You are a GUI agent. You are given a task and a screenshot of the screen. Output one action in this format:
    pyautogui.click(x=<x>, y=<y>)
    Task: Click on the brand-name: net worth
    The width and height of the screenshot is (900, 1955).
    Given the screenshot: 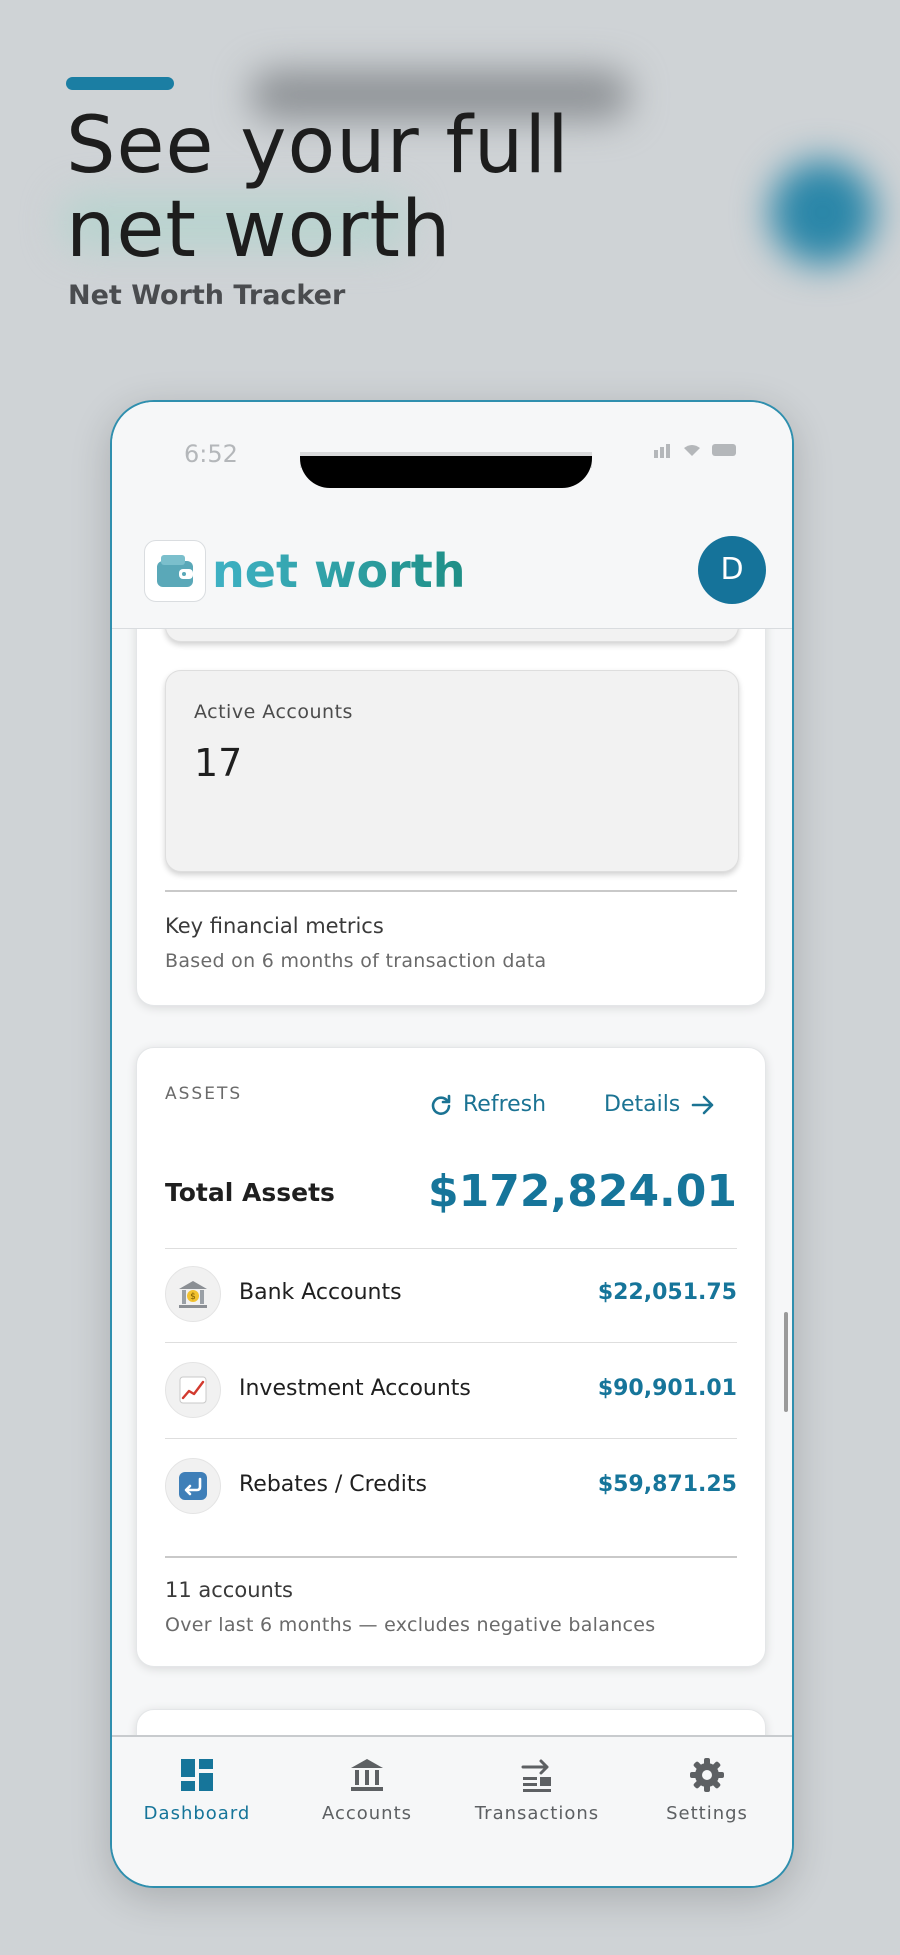 What is the action you would take?
    pyautogui.click(x=339, y=571)
    